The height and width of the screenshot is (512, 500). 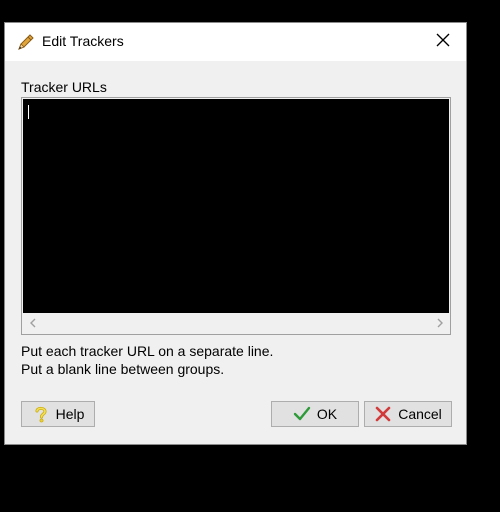 What do you see at coordinates (420, 414) in the screenshot?
I see `cancel-button-label: Cancel` at bounding box center [420, 414].